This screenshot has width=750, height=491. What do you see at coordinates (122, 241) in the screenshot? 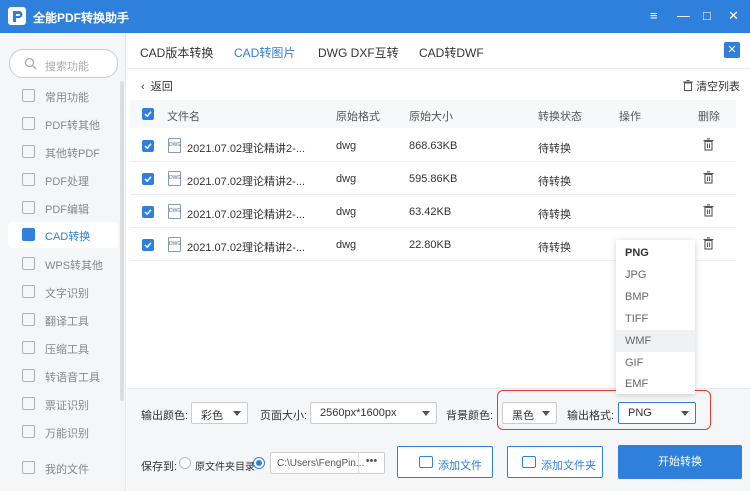
I see `sidebar-scrollbar` at bounding box center [122, 241].